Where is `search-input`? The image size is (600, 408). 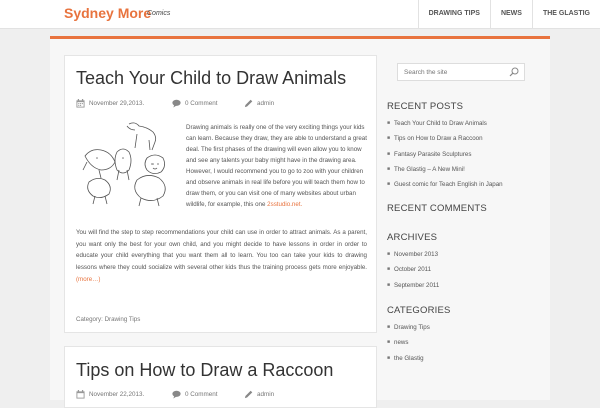
search-input is located at coordinates (454, 72).